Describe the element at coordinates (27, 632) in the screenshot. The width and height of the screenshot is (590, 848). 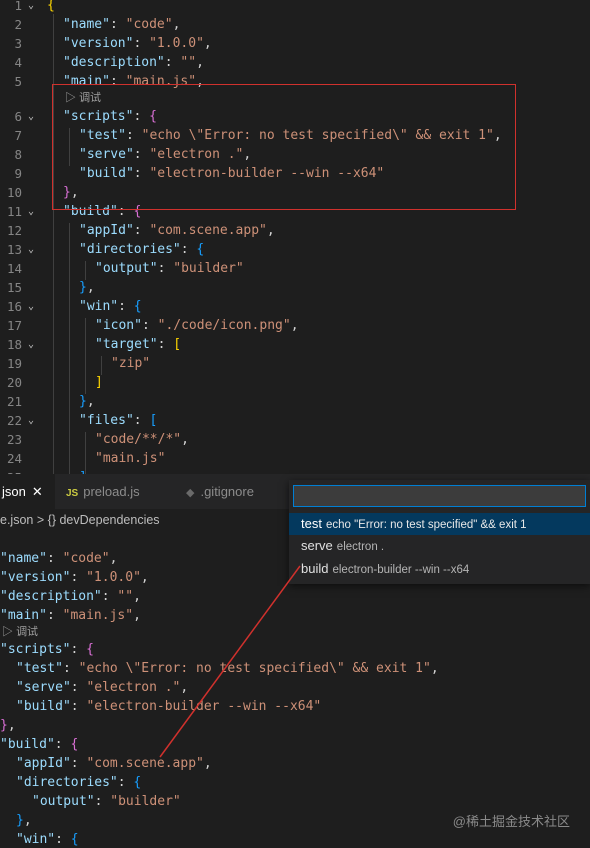
I see `debug-codelens-label: 调试` at that location.